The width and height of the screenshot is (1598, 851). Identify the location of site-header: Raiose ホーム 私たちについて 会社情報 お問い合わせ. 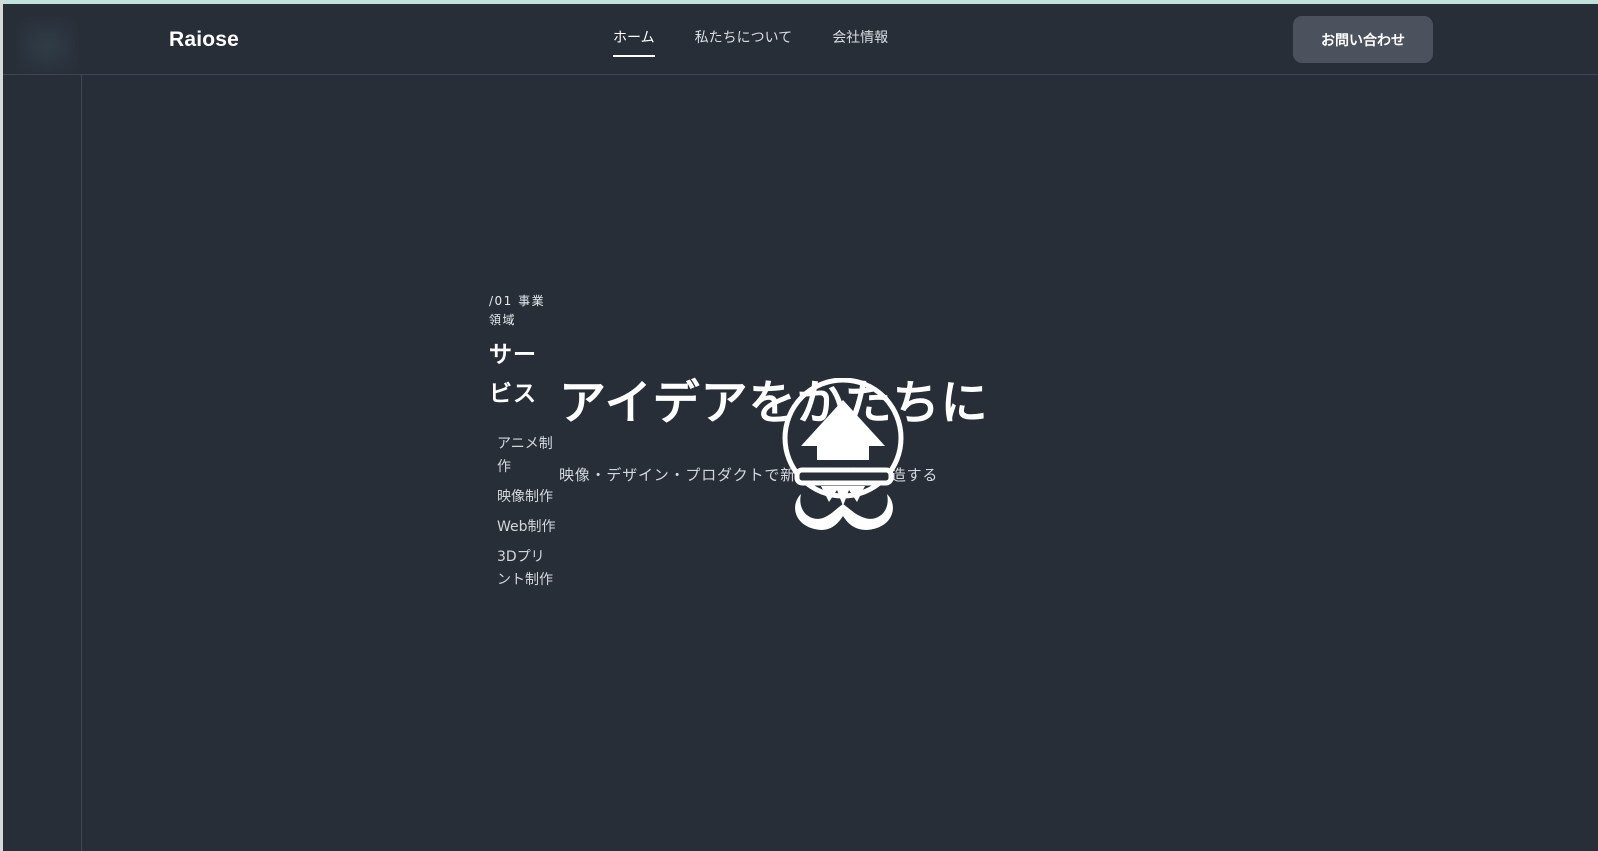
(800, 39).